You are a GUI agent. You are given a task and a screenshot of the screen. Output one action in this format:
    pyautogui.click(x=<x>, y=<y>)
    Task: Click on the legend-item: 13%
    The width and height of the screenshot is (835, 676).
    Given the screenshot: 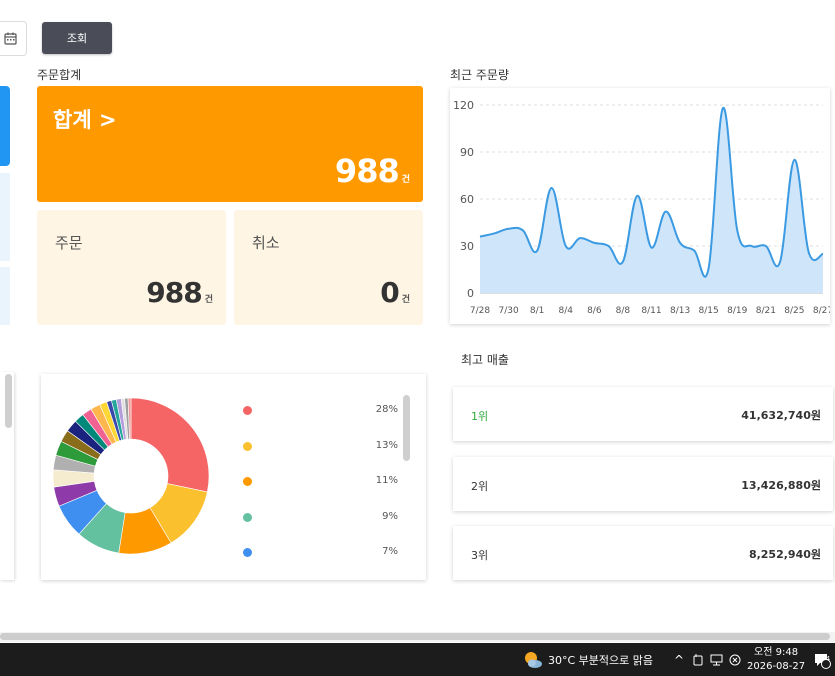 What is the action you would take?
    pyautogui.click(x=320, y=447)
    